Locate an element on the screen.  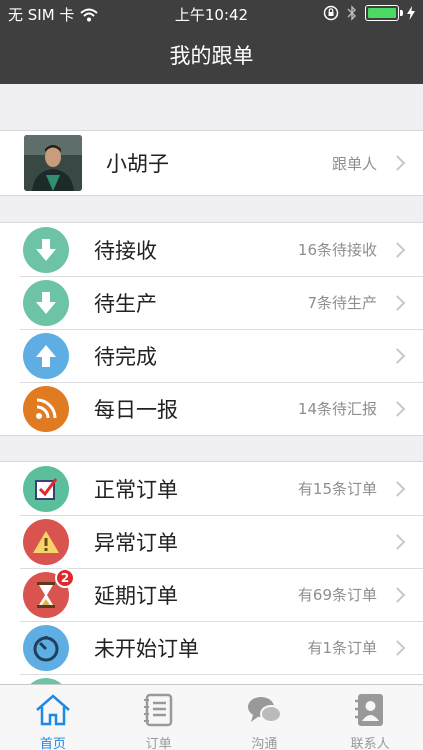
order-list-icon is located at coordinates (157, 710).